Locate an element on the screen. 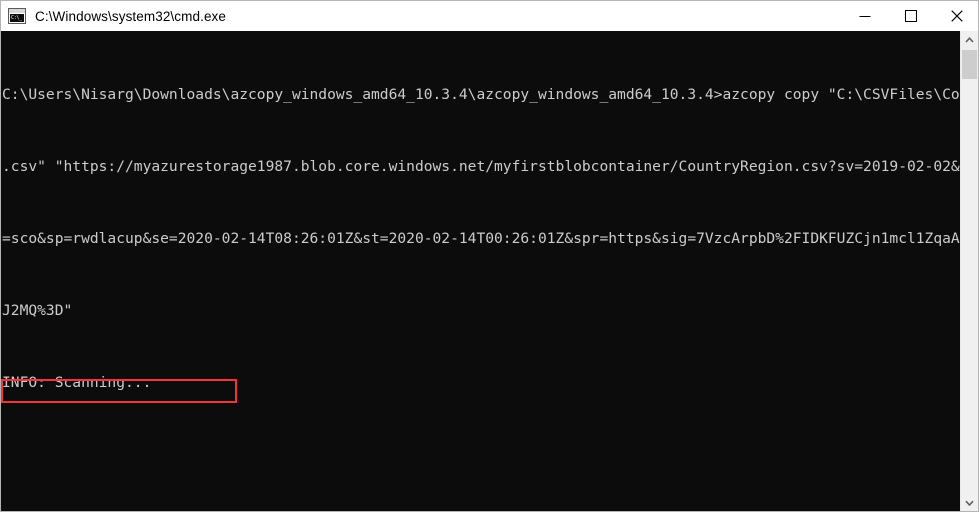  cmd-console-icon: C:\_ is located at coordinates (17, 16).